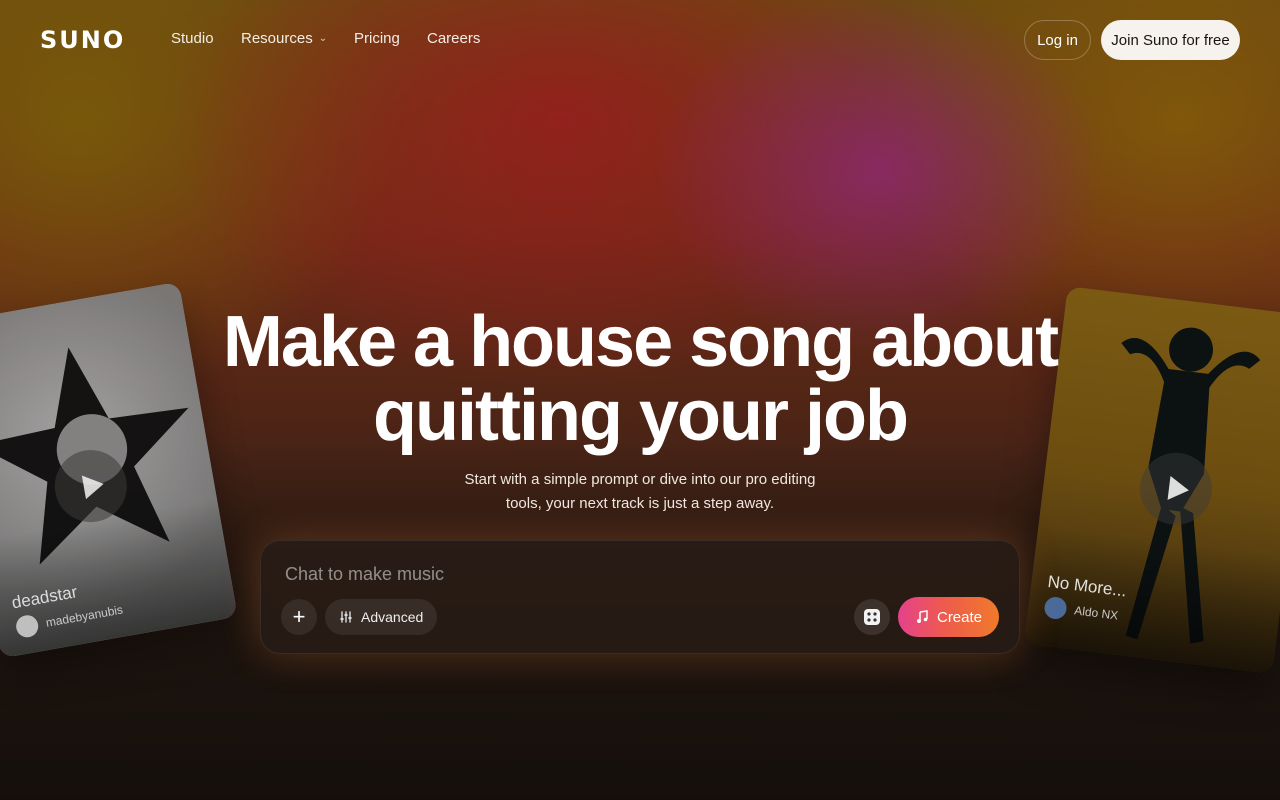  I want to click on plus-icon: +, so click(299, 616).